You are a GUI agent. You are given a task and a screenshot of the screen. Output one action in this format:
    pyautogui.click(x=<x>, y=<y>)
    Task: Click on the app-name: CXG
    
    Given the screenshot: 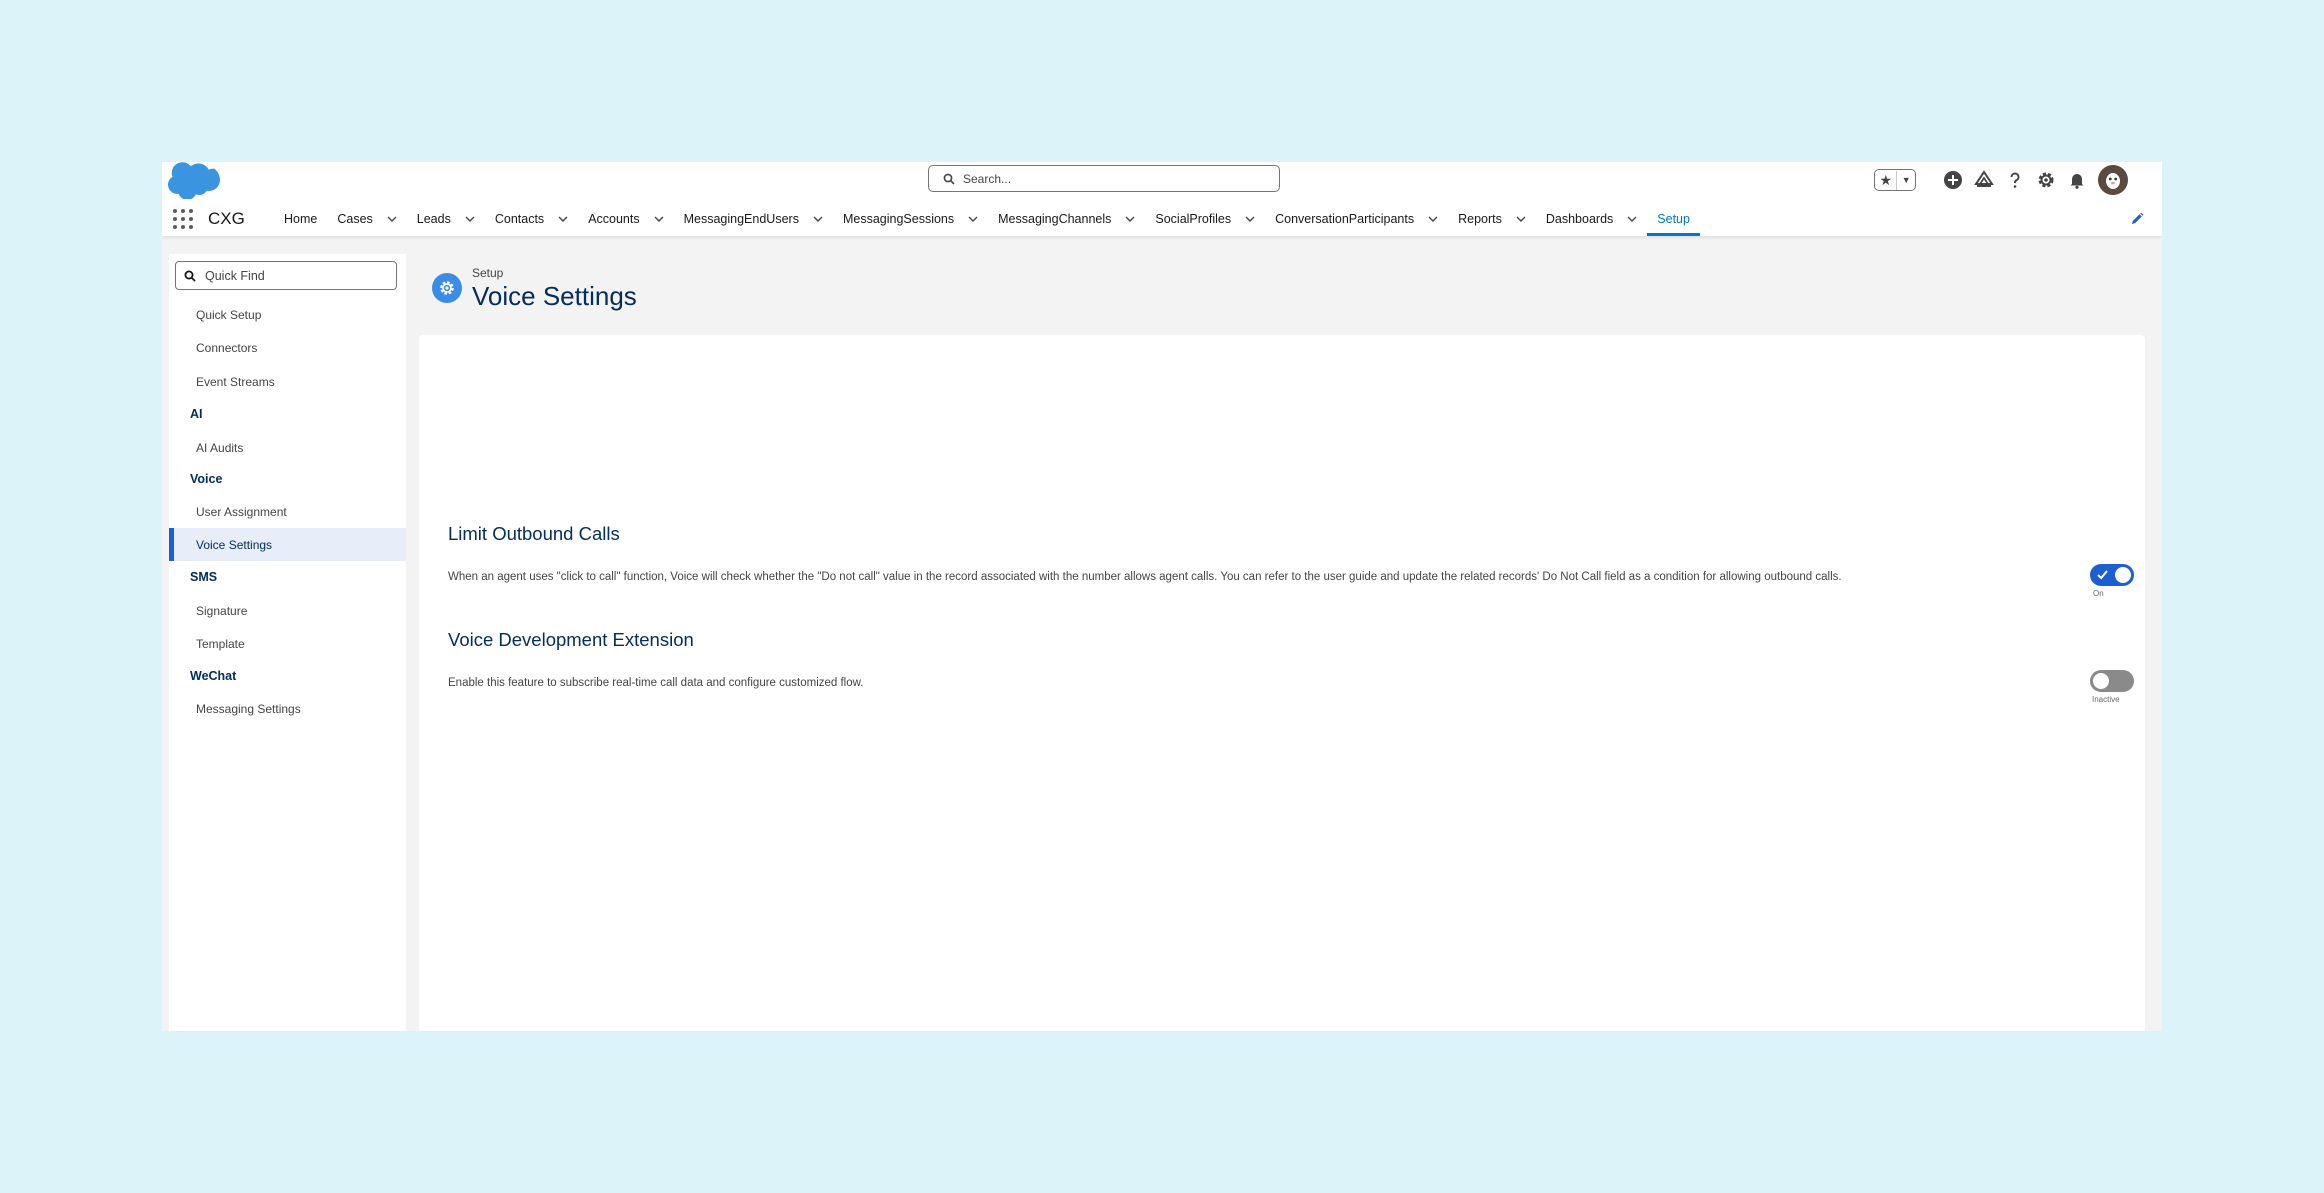 What is the action you would take?
    pyautogui.click(x=226, y=218)
    